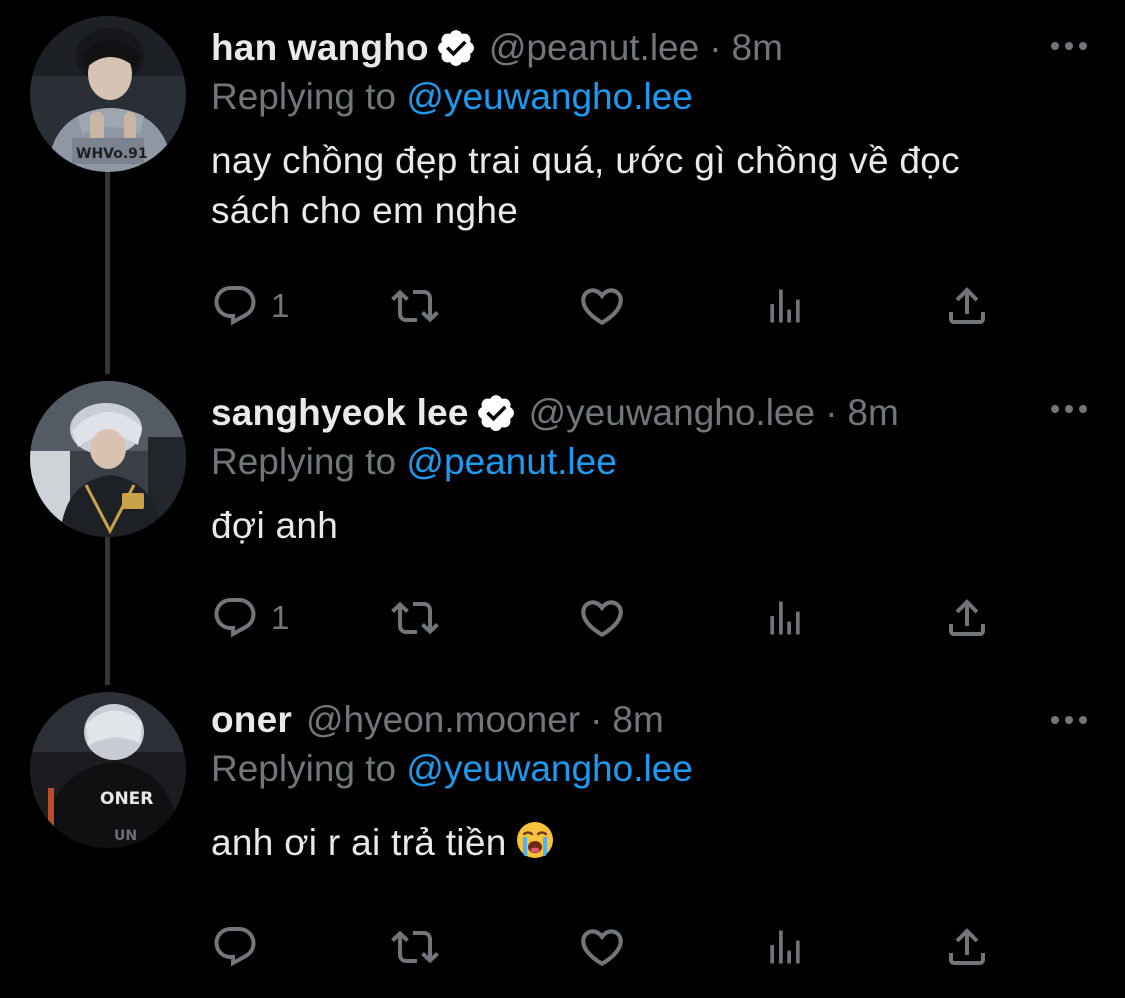 This screenshot has height=998, width=1125. What do you see at coordinates (320, 48) in the screenshot?
I see `display-name: han wangho` at bounding box center [320, 48].